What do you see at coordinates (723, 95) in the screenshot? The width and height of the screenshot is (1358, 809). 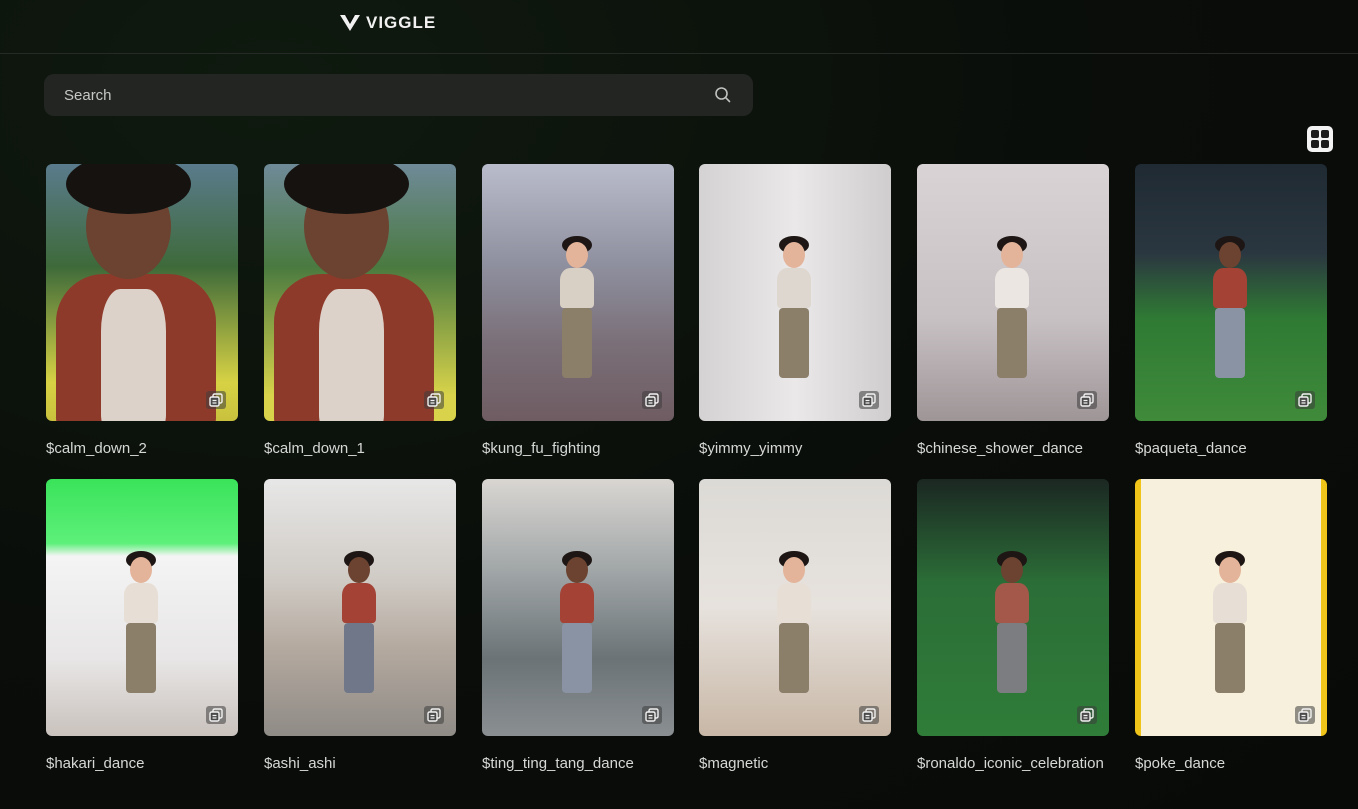 I see `search-icon` at bounding box center [723, 95].